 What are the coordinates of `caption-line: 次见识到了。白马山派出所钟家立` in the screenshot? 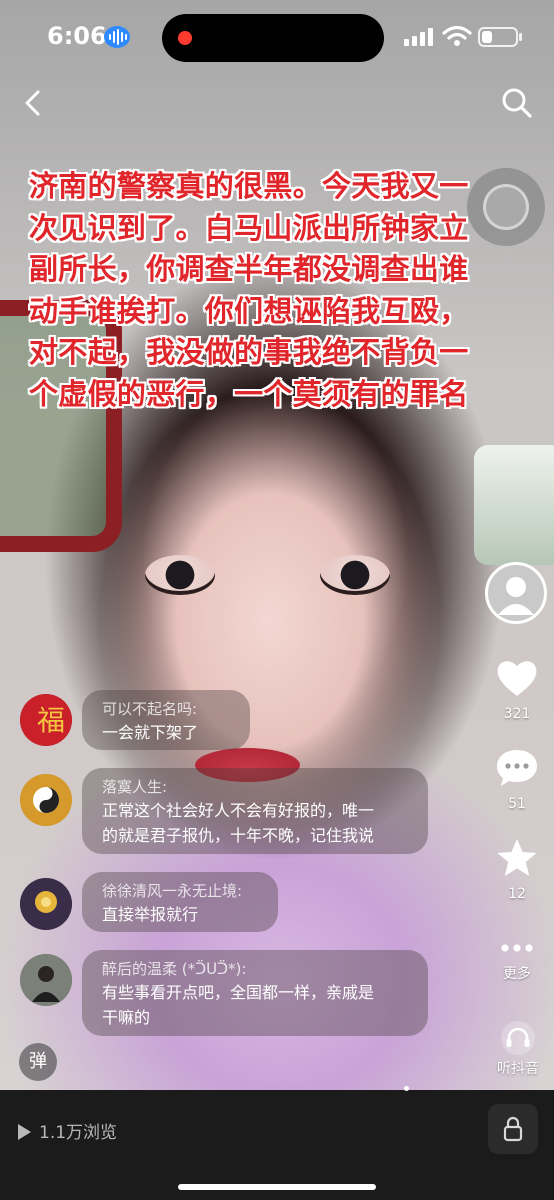 It's located at (249, 227).